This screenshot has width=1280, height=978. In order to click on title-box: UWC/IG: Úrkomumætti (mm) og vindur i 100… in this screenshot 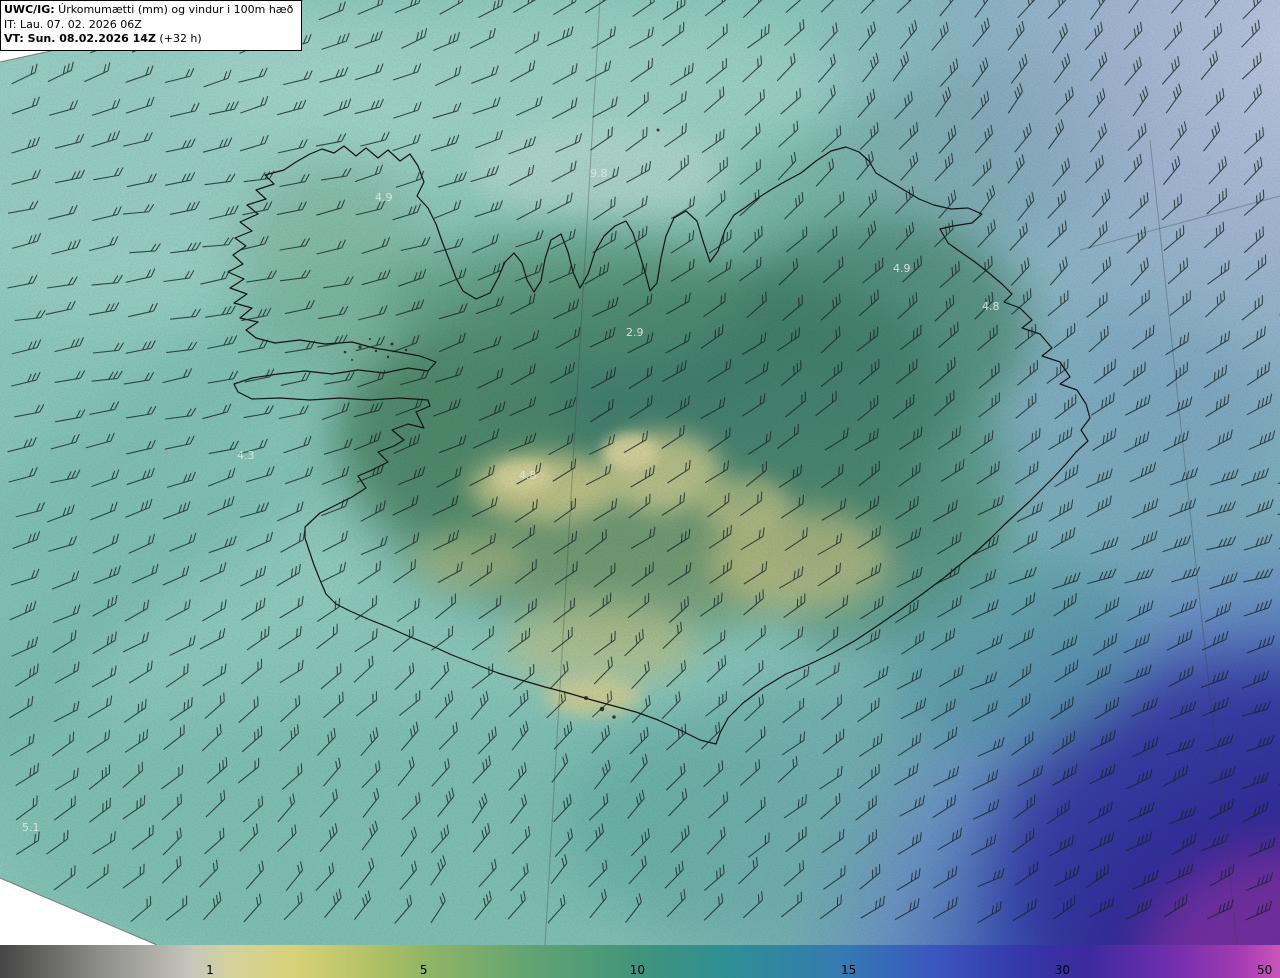, I will do `click(151, 25)`.